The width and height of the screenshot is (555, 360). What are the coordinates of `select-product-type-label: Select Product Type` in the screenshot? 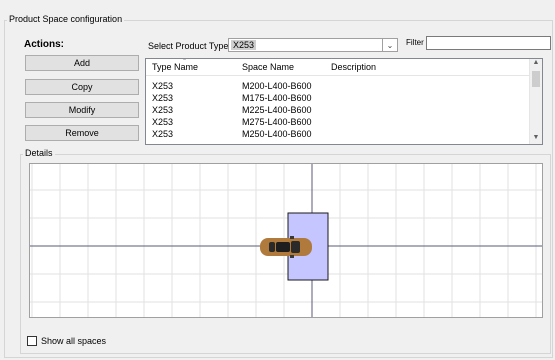 It's located at (188, 46).